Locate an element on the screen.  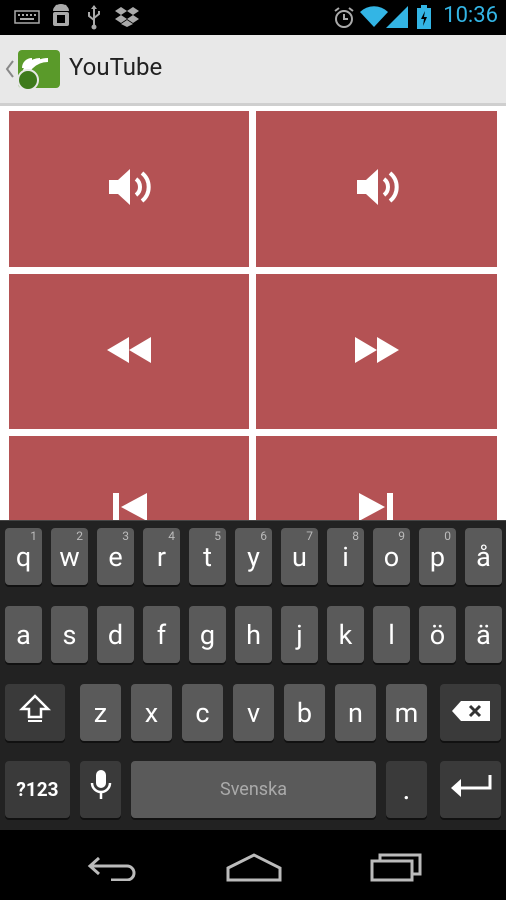
rewind-button is located at coordinates (129, 351).